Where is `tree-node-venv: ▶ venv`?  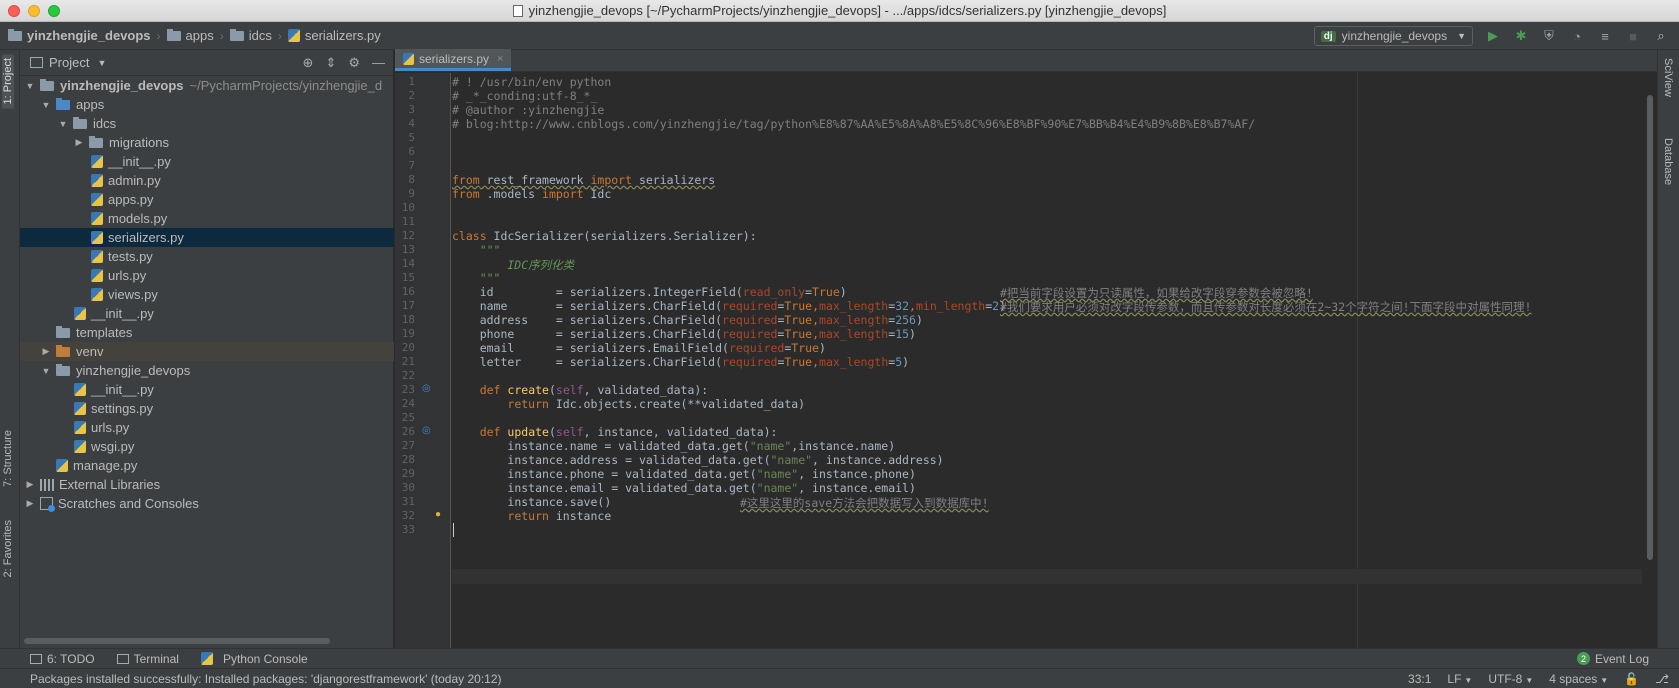 tree-node-venv: ▶ venv is located at coordinates (207, 351).